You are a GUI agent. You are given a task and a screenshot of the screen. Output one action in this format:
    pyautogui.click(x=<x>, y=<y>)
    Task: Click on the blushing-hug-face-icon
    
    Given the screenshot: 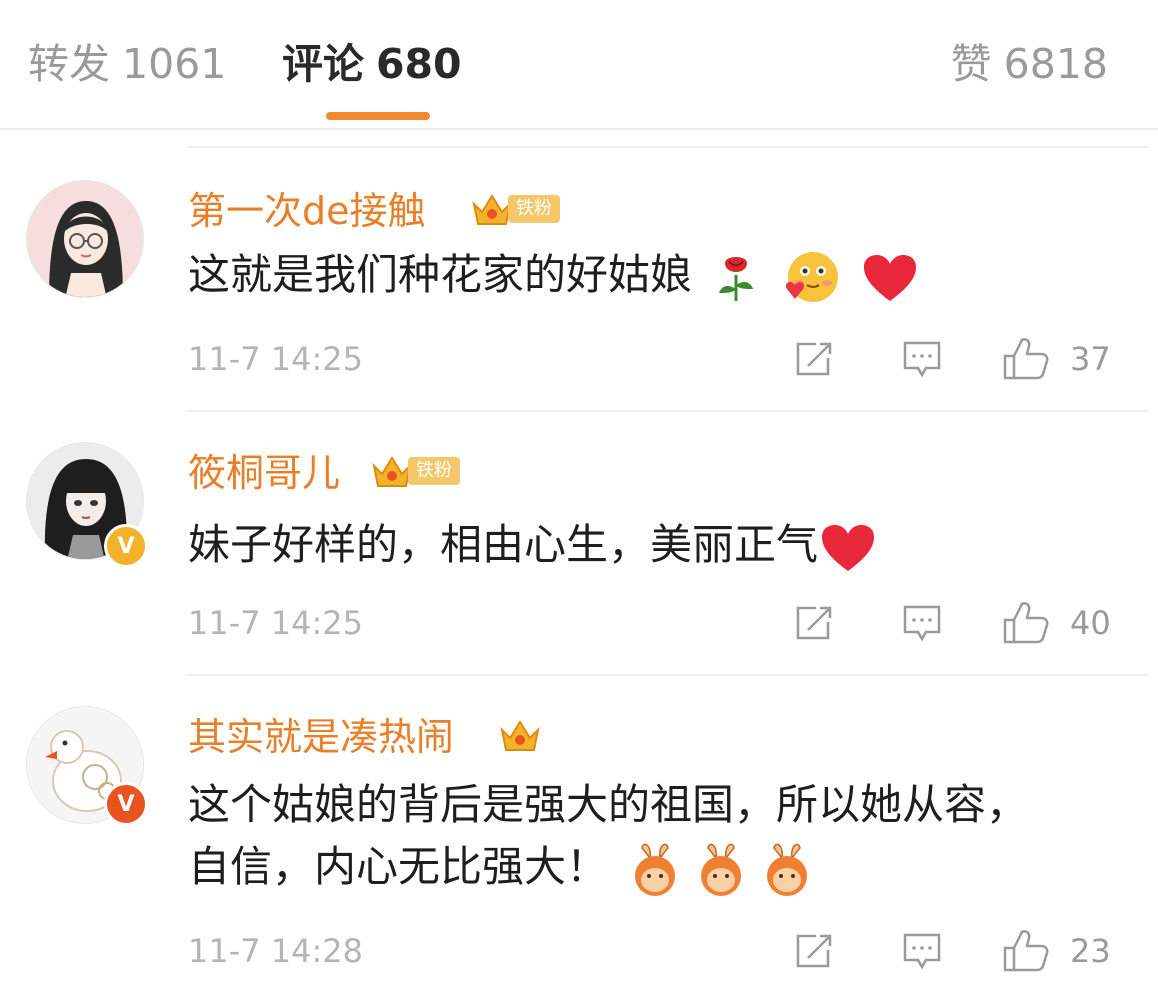 What is the action you would take?
    pyautogui.click(x=811, y=276)
    